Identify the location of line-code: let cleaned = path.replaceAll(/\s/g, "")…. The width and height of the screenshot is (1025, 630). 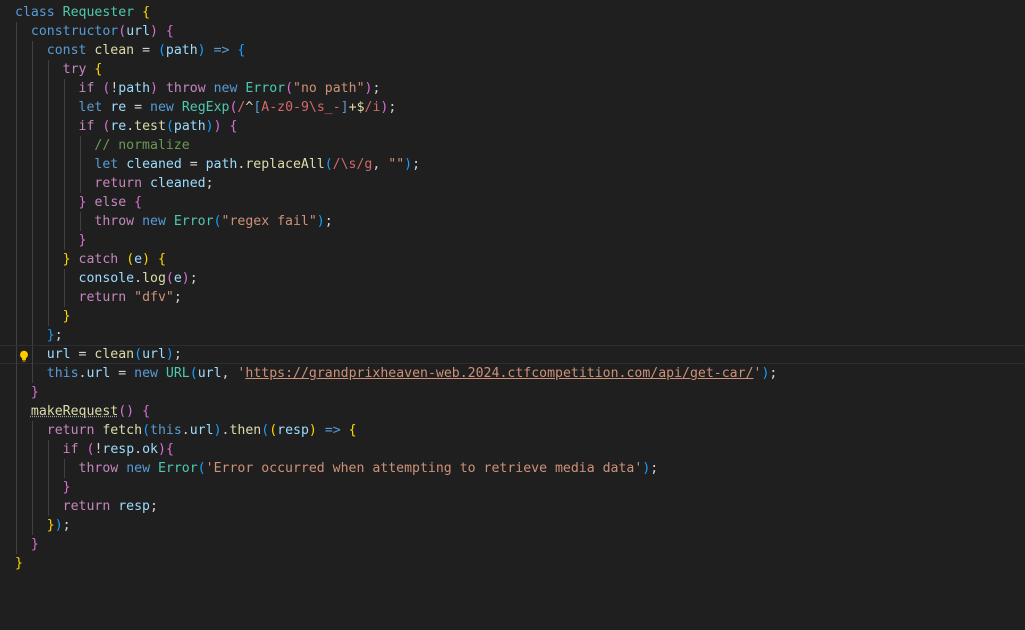
(217, 164).